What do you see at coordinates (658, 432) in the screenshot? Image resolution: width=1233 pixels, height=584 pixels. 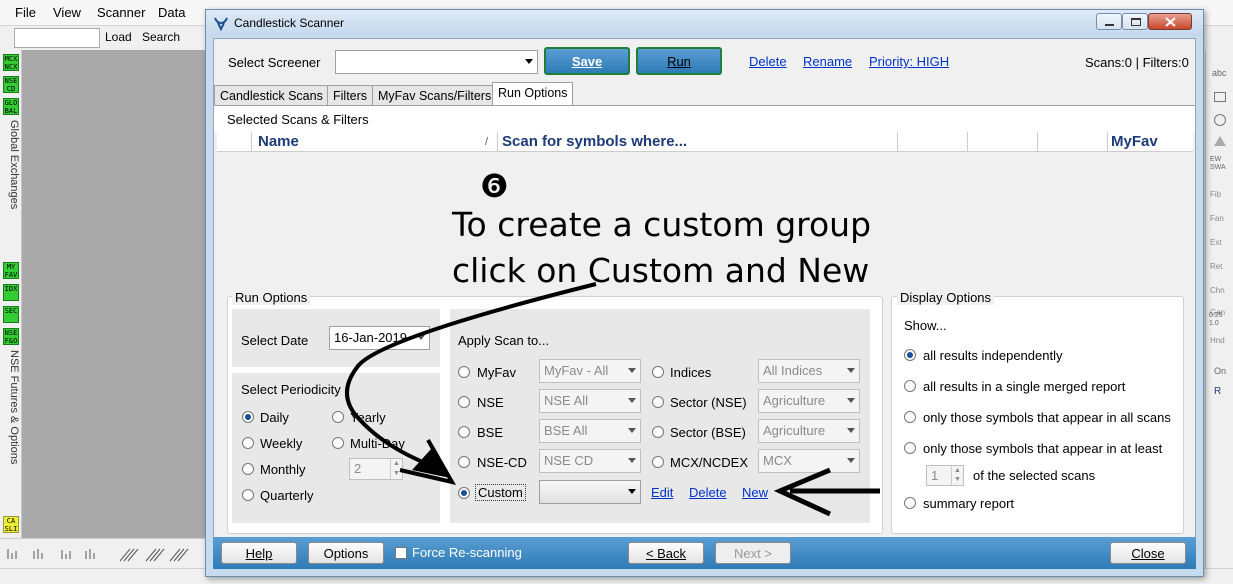 I see `sector-bse-radio` at bounding box center [658, 432].